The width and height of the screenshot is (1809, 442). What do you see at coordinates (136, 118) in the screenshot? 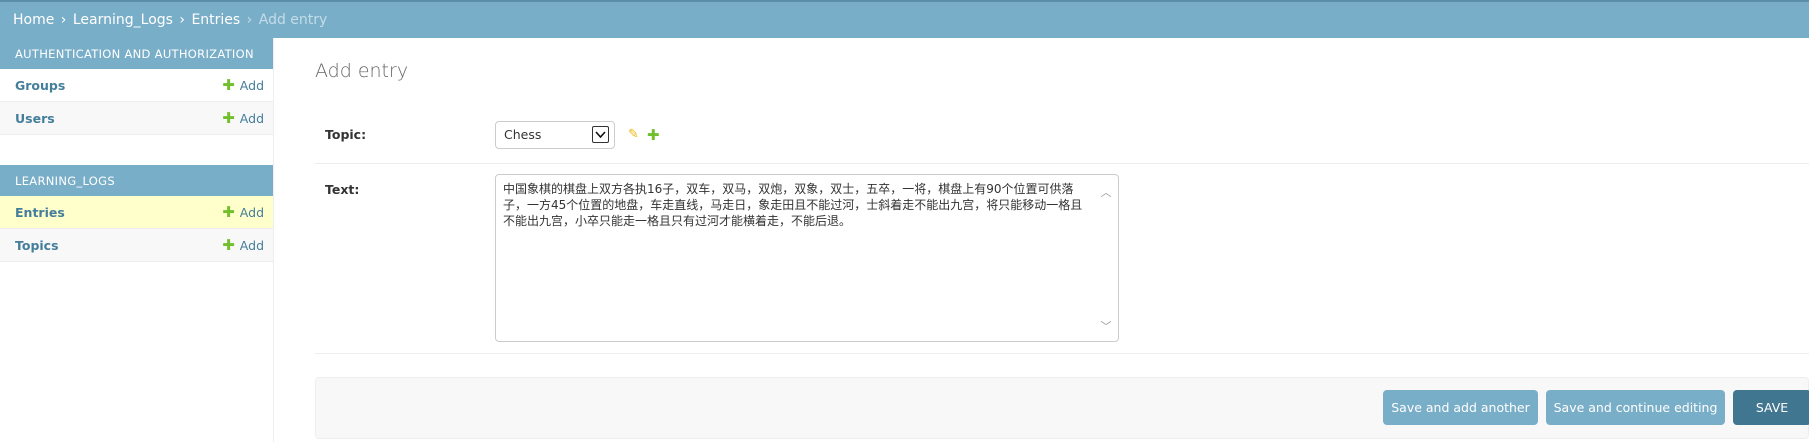
I see `sidebar-item-users: Users ✚ Add` at bounding box center [136, 118].